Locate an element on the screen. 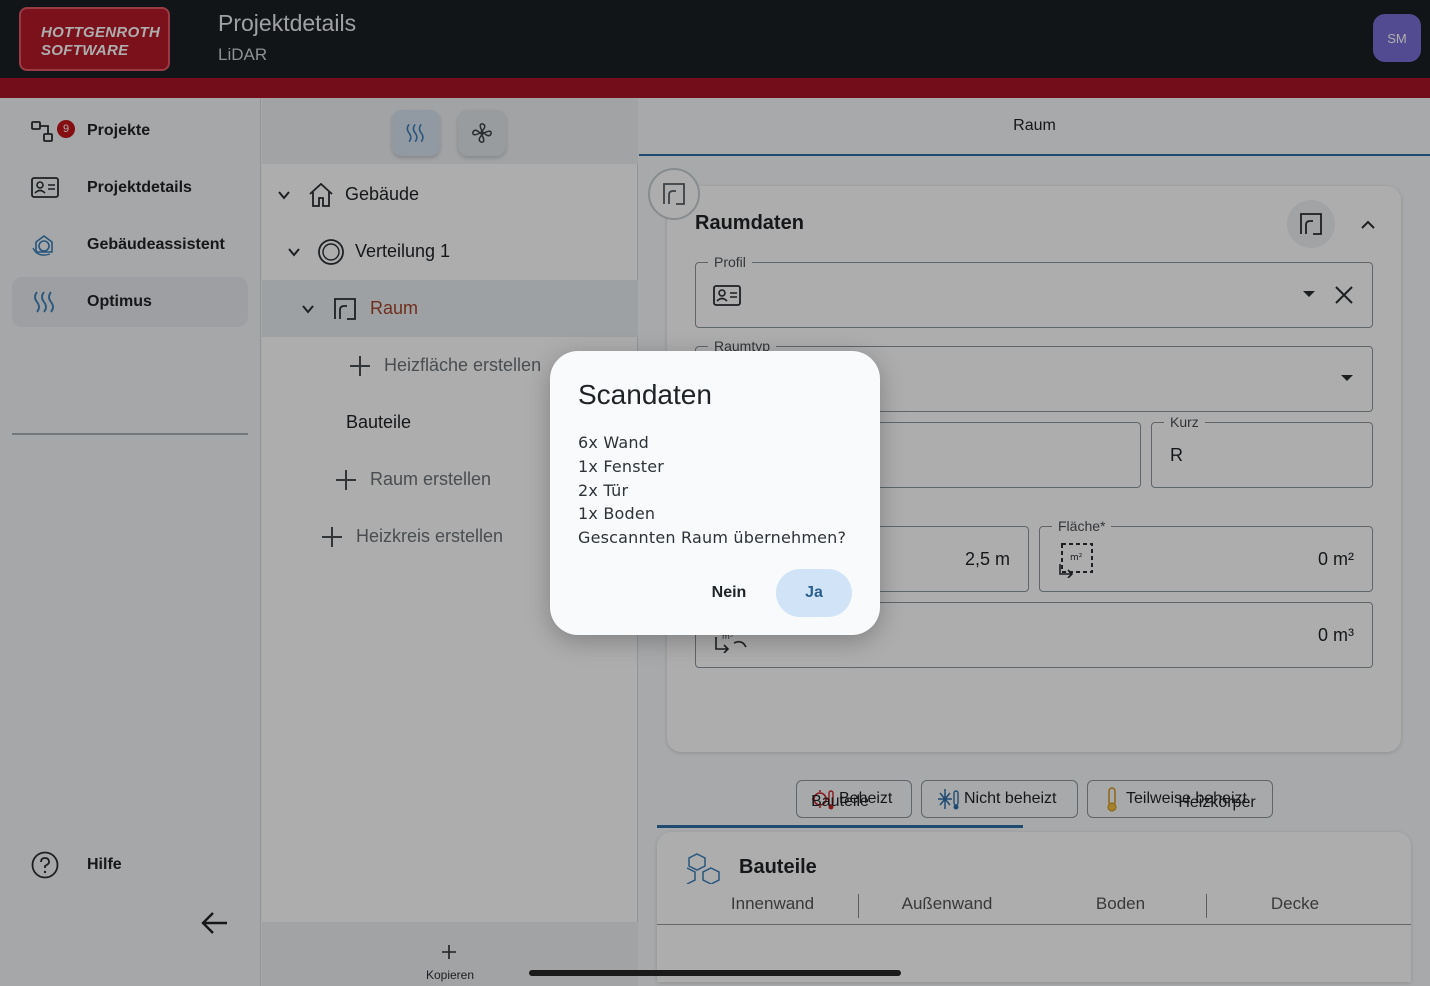 This screenshot has height=986, width=1430. scan-result-line: 1x Boden is located at coordinates (617, 514).